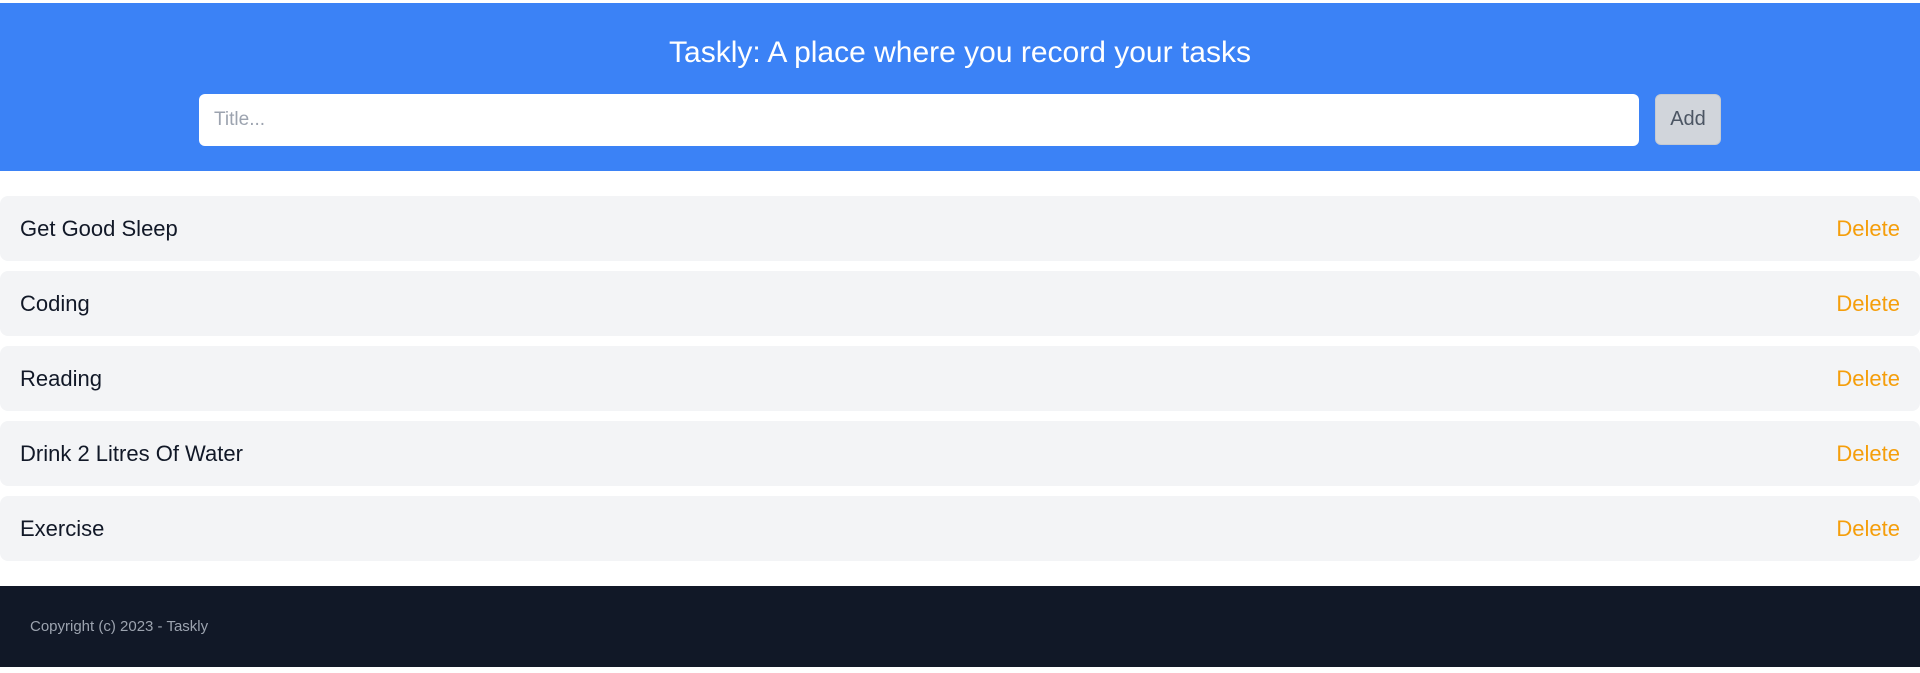 The image size is (1920, 673). What do you see at coordinates (131, 453) in the screenshot?
I see `task-title: Drink 2 Litres Of Water` at bounding box center [131, 453].